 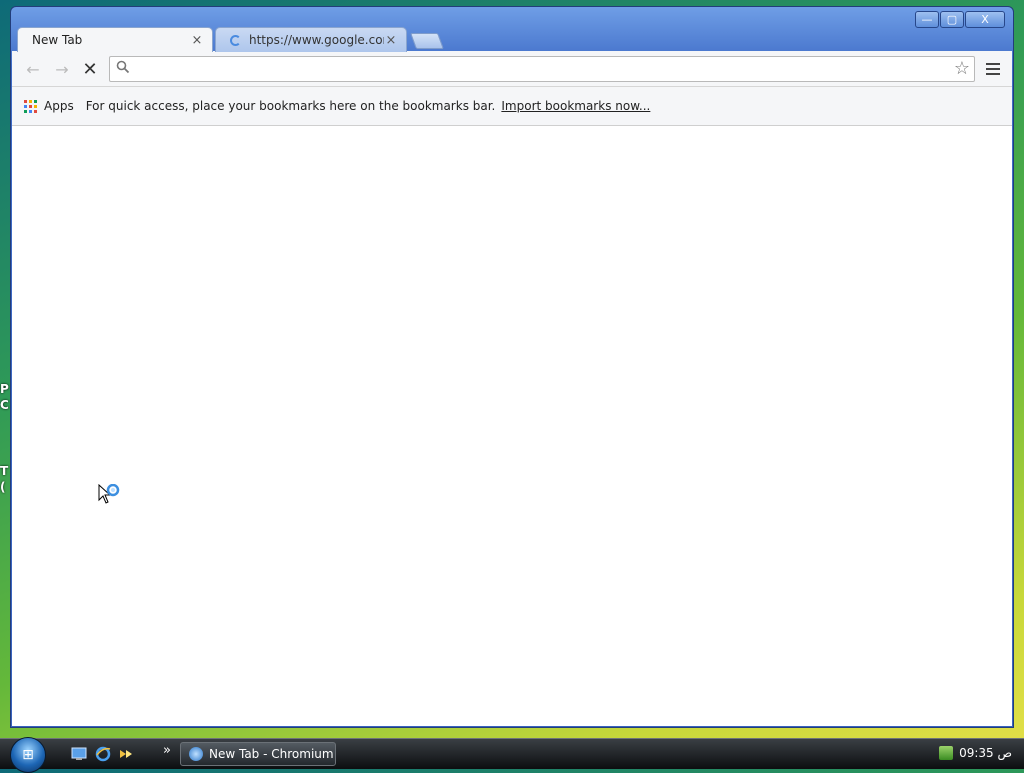 I want to click on window-caption-buttons: — ▢ X, so click(x=960, y=19).